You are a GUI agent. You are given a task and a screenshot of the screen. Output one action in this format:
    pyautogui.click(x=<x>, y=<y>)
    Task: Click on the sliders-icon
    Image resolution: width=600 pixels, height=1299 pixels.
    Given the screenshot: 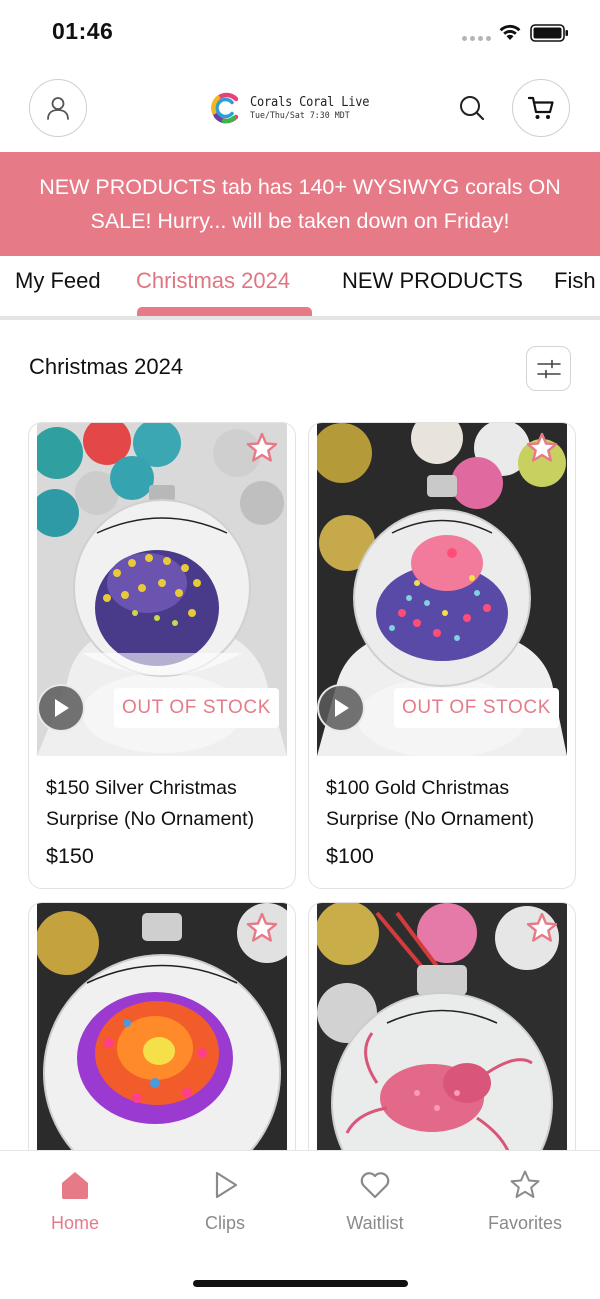 What is the action you would take?
    pyautogui.click(x=548, y=368)
    